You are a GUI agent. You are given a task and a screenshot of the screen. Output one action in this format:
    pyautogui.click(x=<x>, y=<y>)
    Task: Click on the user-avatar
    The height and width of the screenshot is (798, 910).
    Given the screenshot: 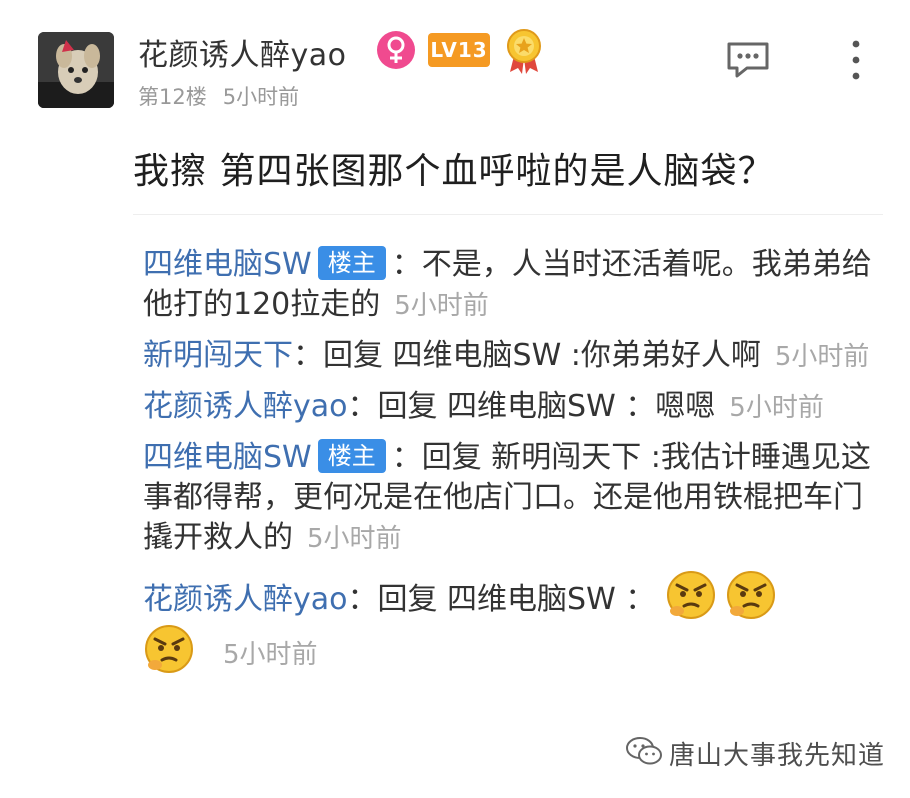 What is the action you would take?
    pyautogui.click(x=76, y=70)
    